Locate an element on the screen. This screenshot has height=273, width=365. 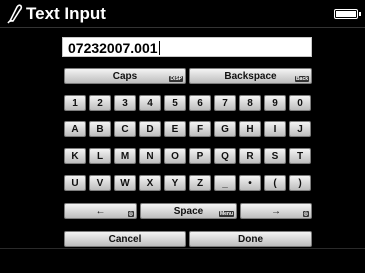
cursor-right-button-label: → is located at coordinates (276, 211).